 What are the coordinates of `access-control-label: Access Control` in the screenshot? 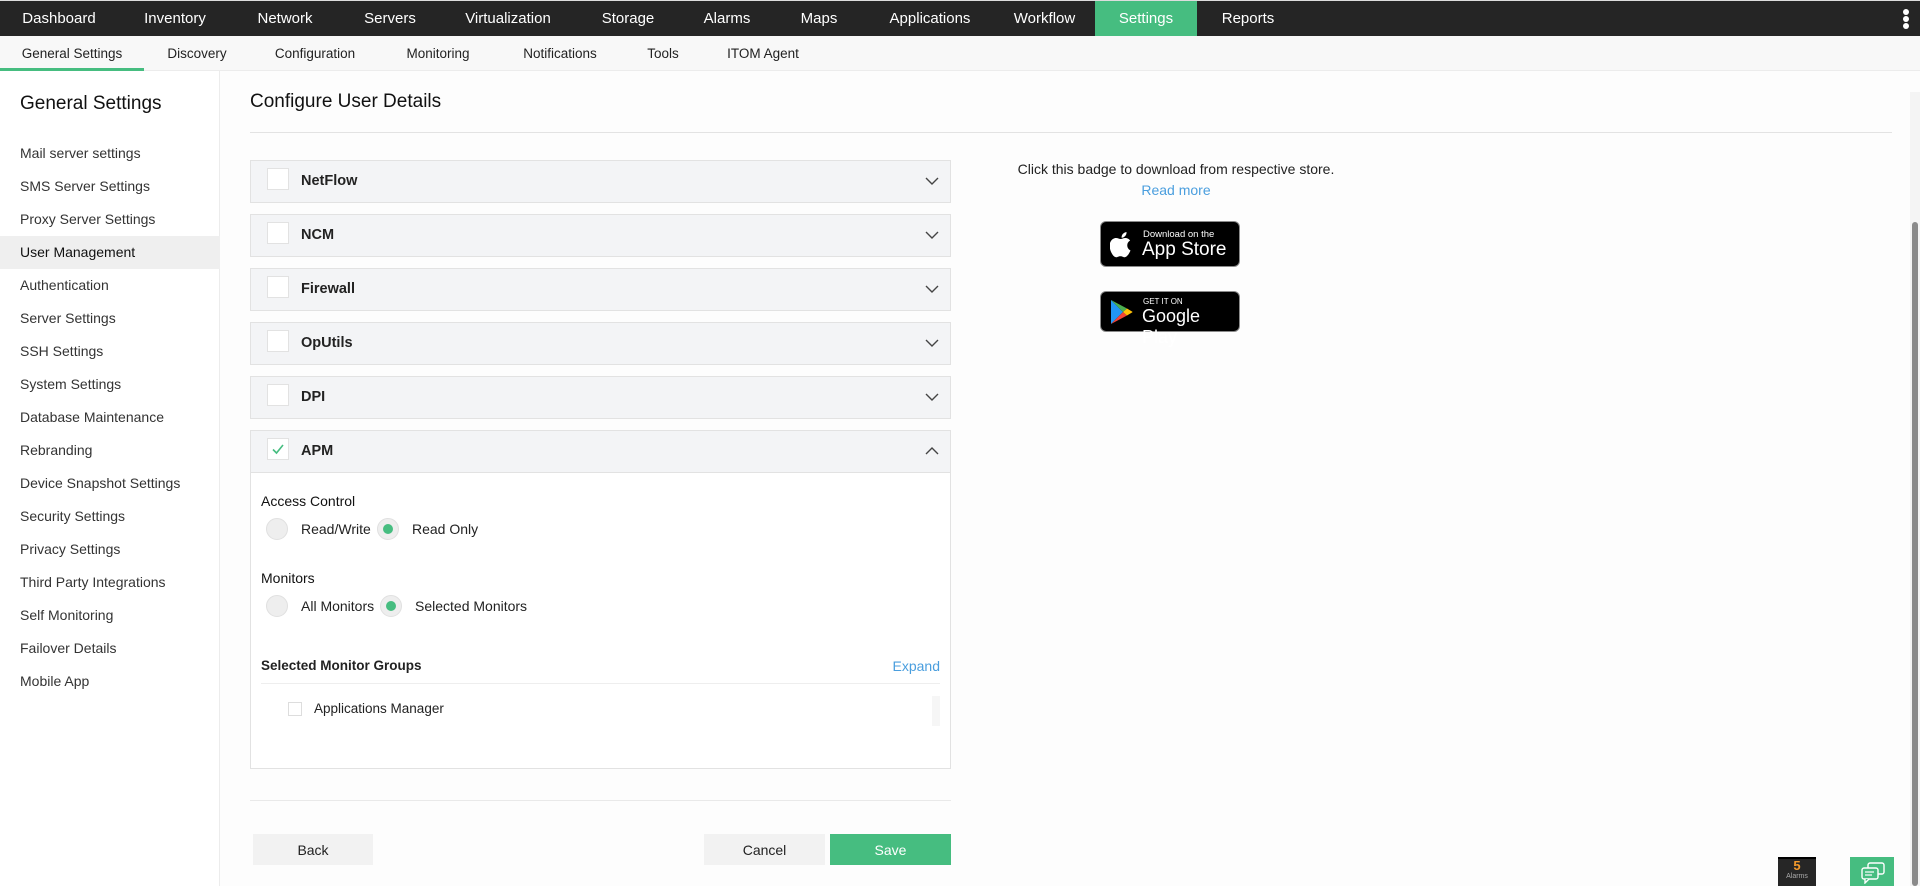 It's located at (308, 501).